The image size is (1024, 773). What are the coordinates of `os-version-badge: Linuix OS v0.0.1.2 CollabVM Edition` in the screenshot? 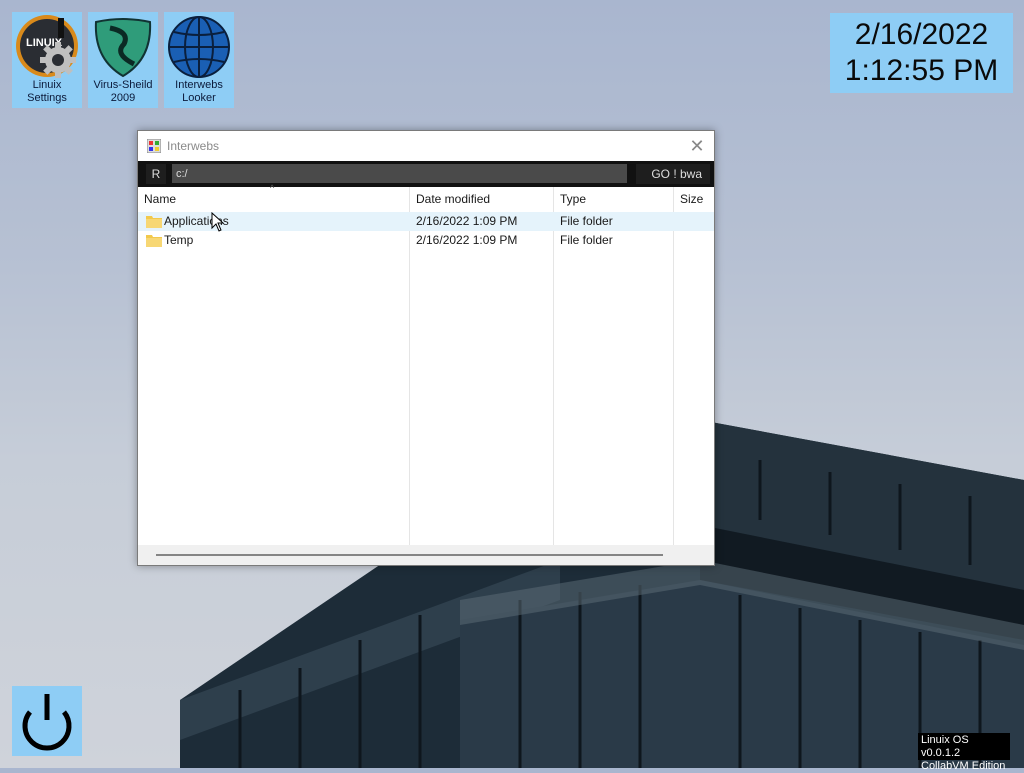 It's located at (964, 752).